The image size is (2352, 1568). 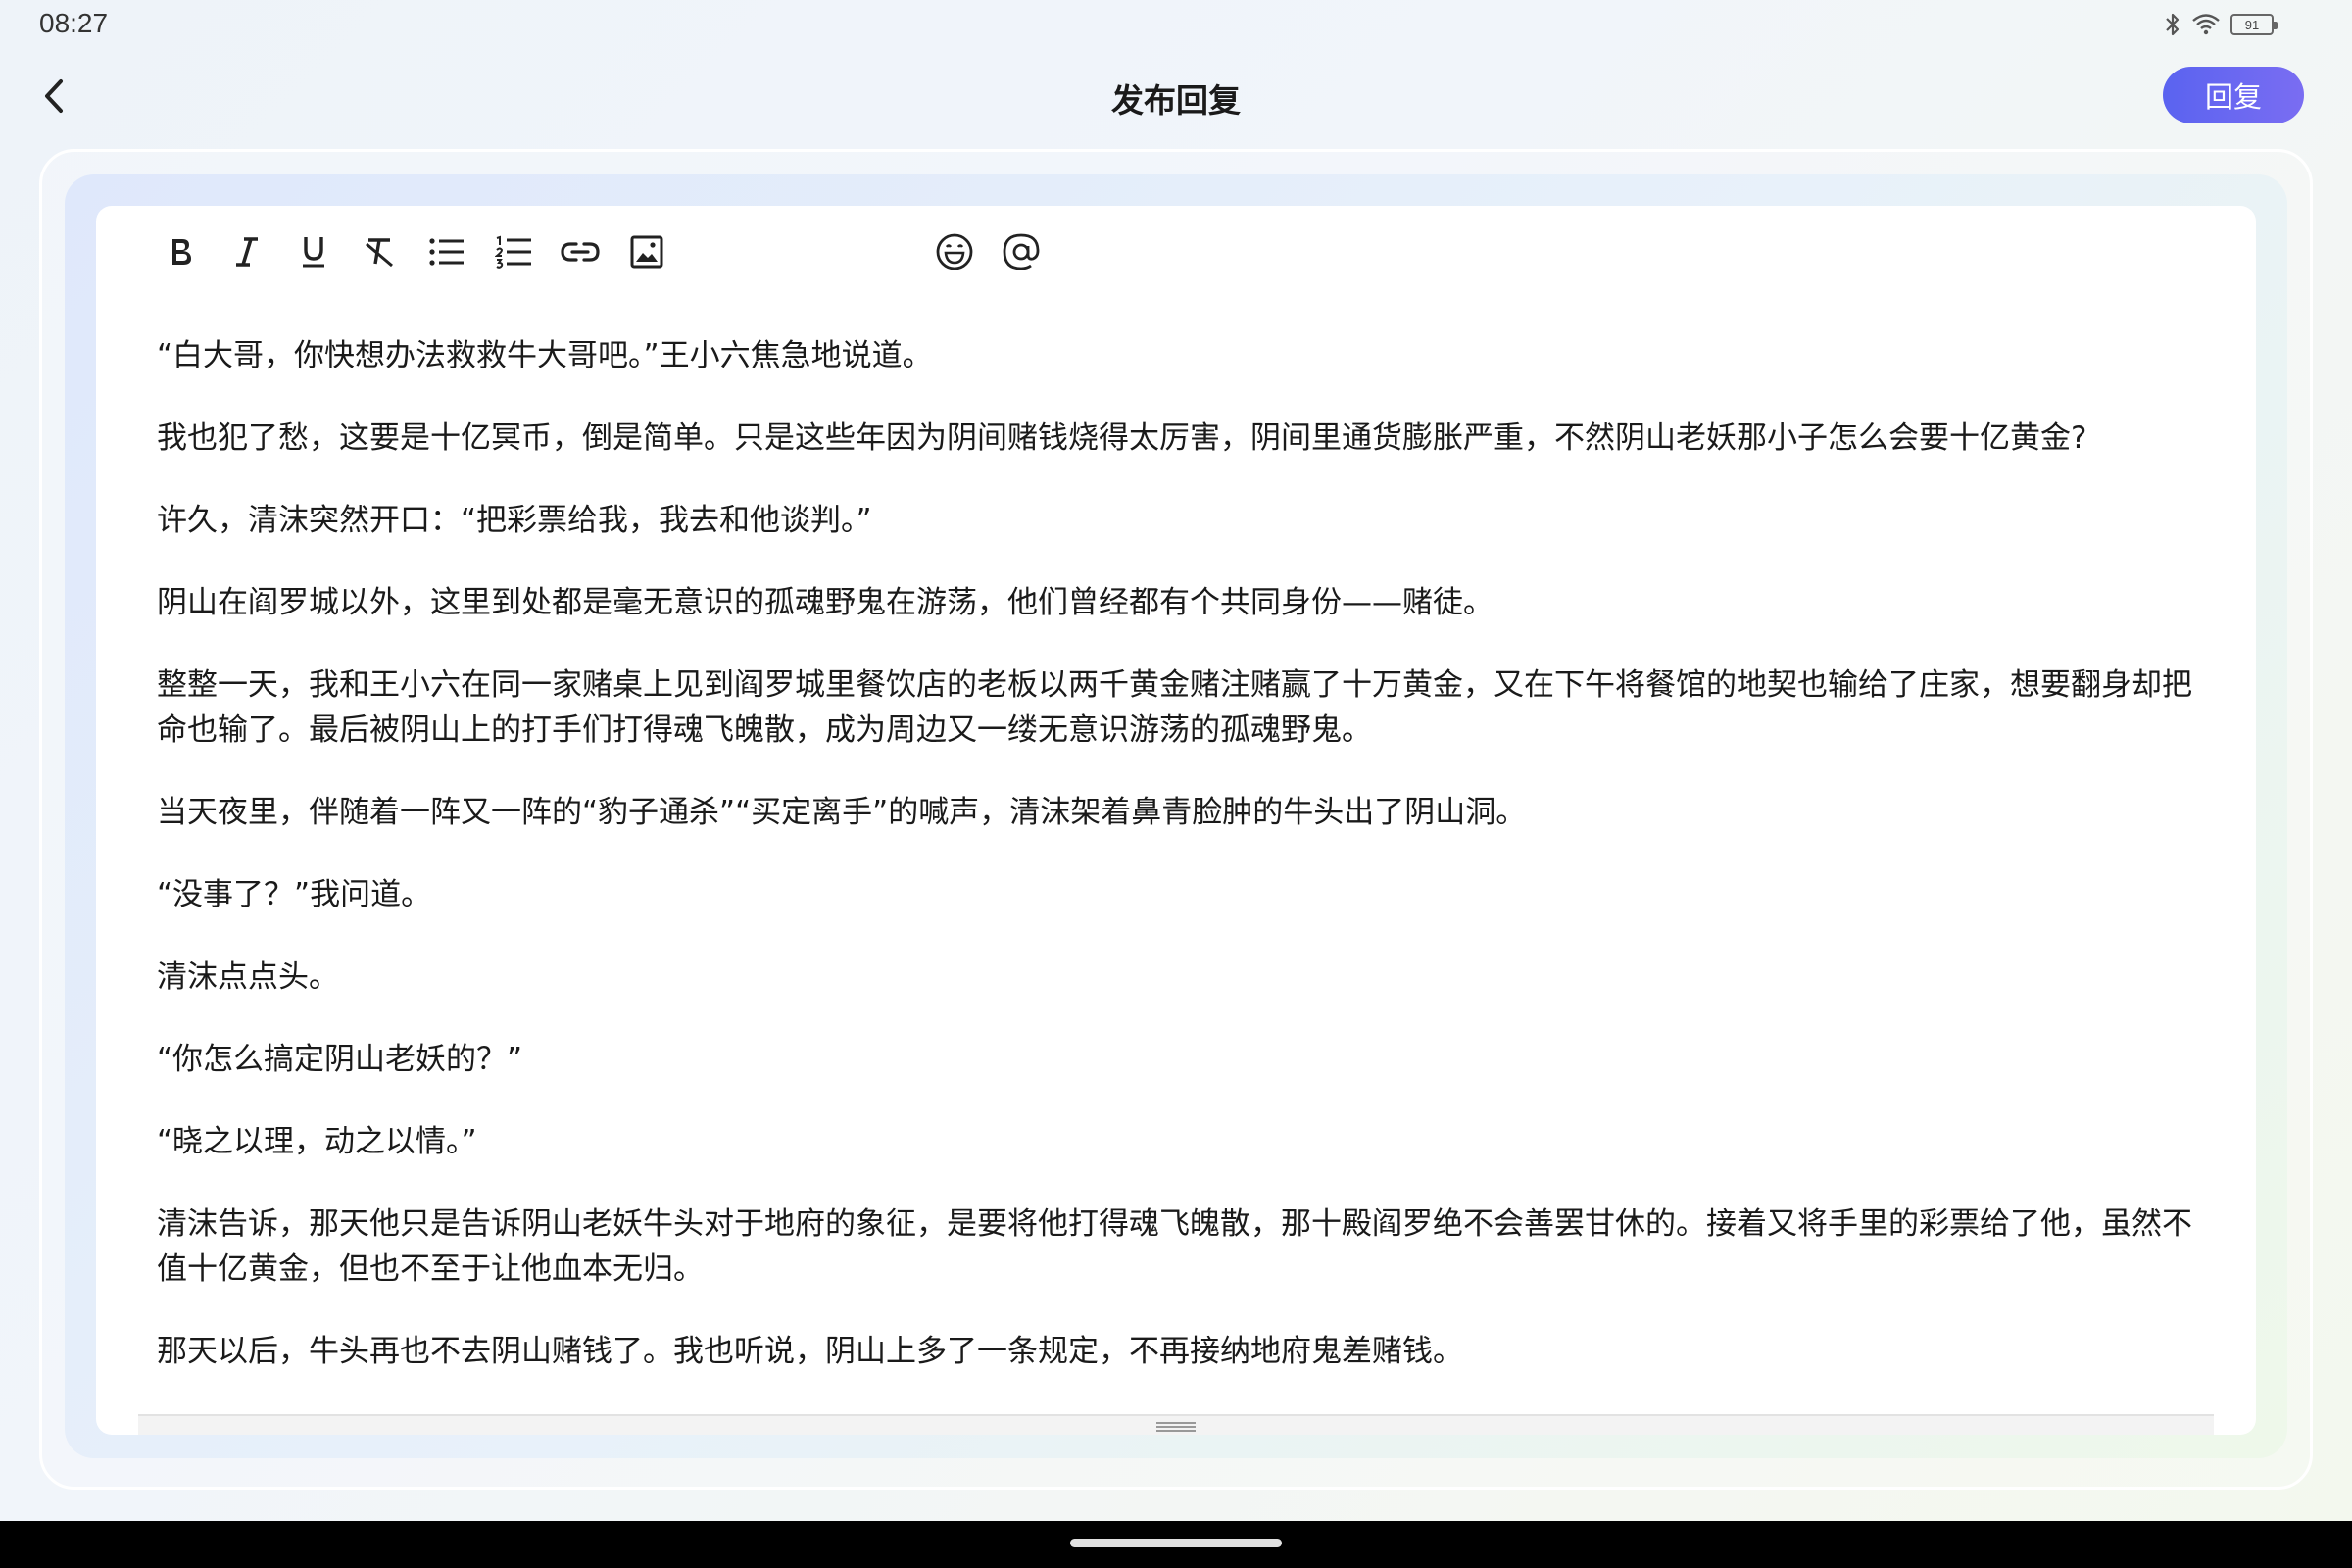 I want to click on resize-bar, so click(x=1176, y=1424).